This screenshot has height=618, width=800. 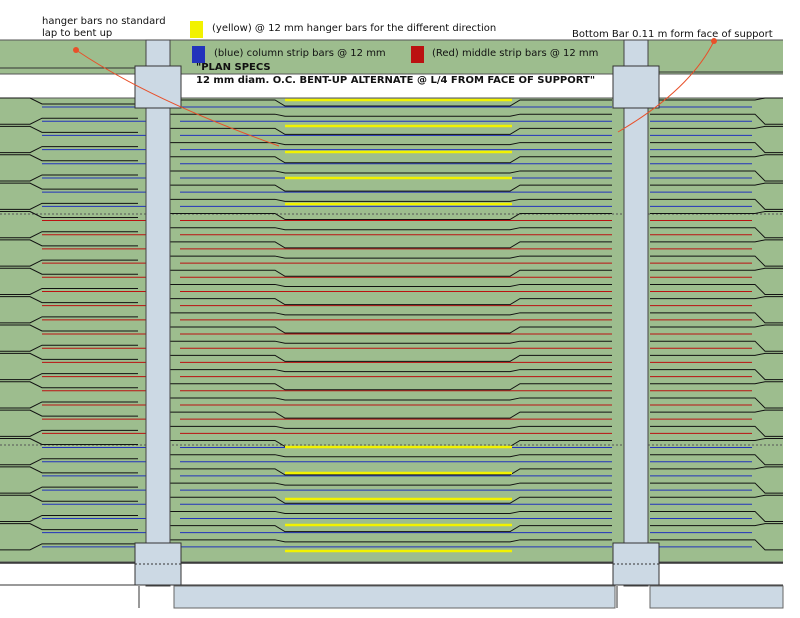 What do you see at coordinates (716, 597) in the screenshot?
I see `bottom-beam-right` at bounding box center [716, 597].